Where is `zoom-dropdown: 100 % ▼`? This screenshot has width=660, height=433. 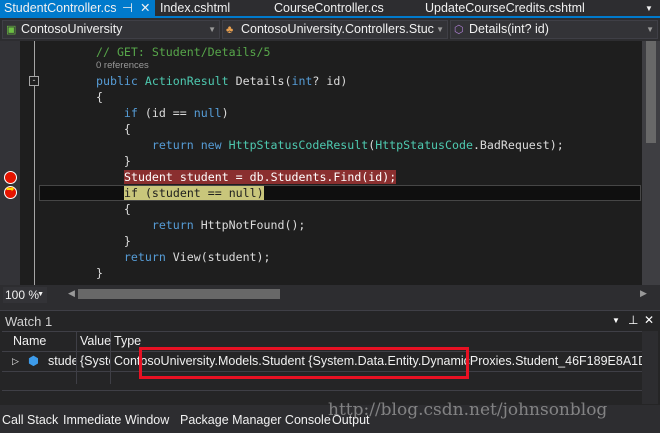 zoom-dropdown: 100 % ▼ is located at coordinates (25, 295).